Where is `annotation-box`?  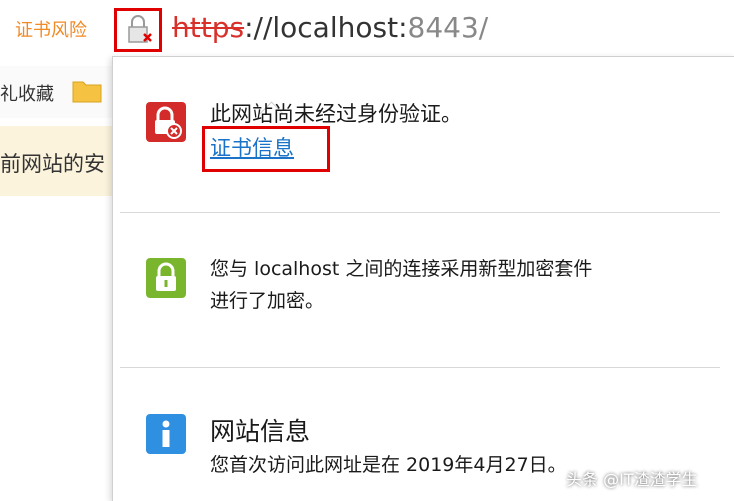 annotation-box is located at coordinates (266, 149).